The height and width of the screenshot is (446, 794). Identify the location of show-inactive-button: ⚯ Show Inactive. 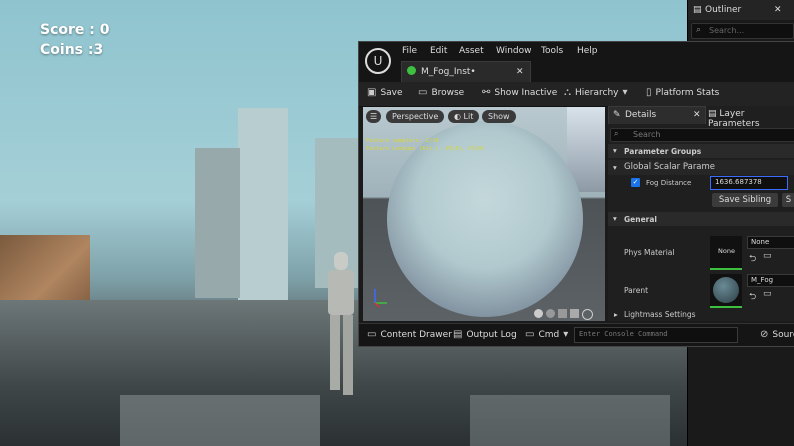
(519, 92).